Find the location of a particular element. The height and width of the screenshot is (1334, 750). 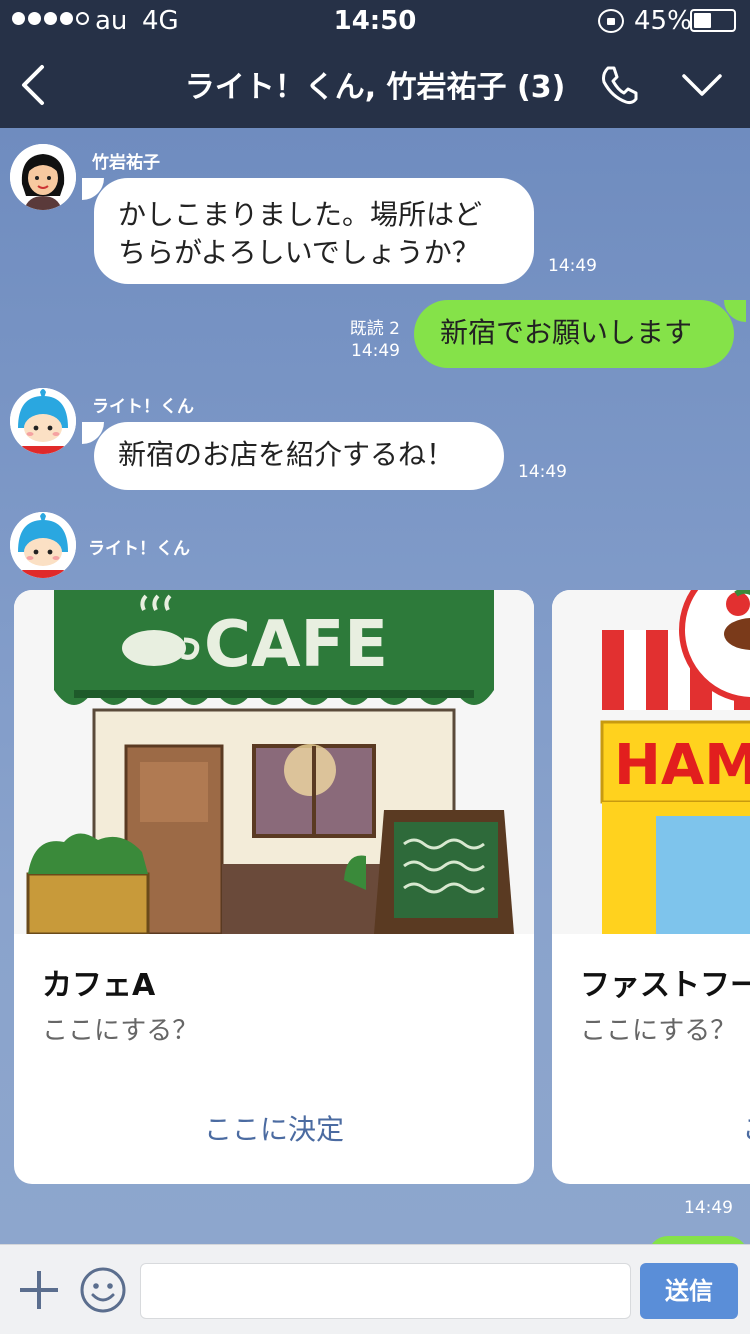

input-bar: 送信 is located at coordinates (375, 1289).